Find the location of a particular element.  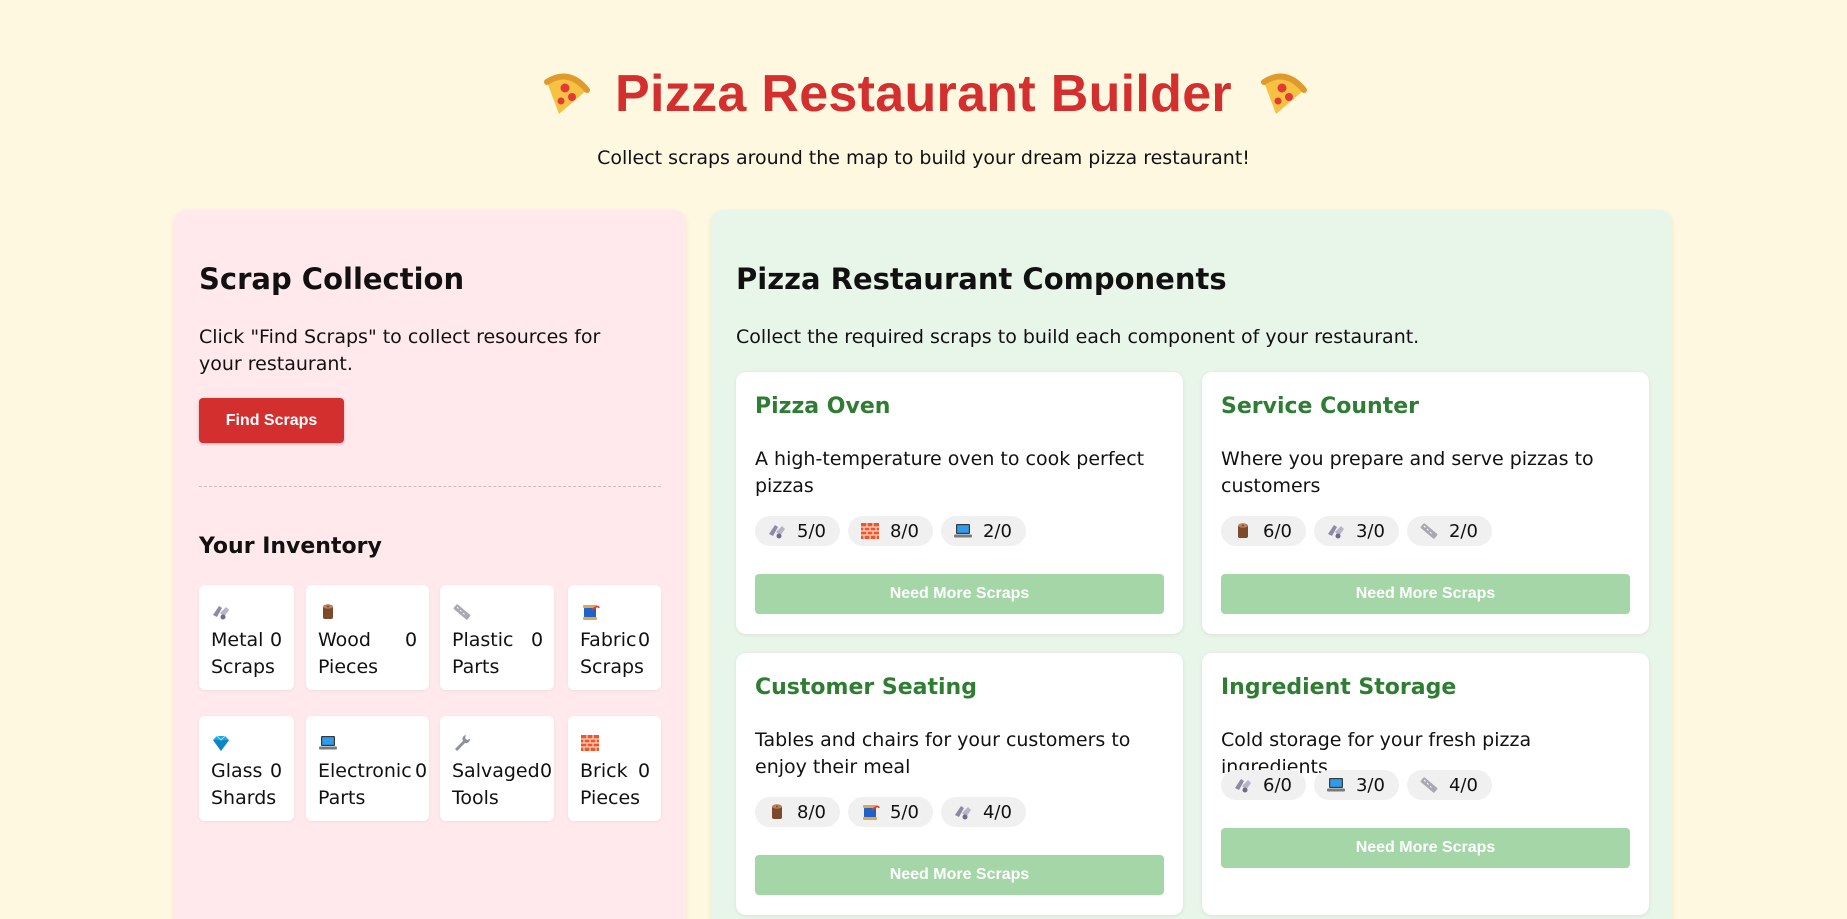

inventory-item-fabric-scraps: Fabric Scraps 0 is located at coordinates (614, 637).